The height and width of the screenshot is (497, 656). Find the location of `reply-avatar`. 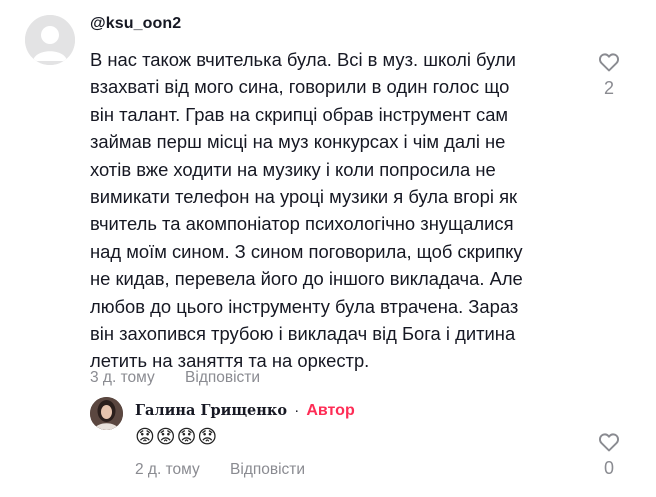

reply-avatar is located at coordinates (106, 413).